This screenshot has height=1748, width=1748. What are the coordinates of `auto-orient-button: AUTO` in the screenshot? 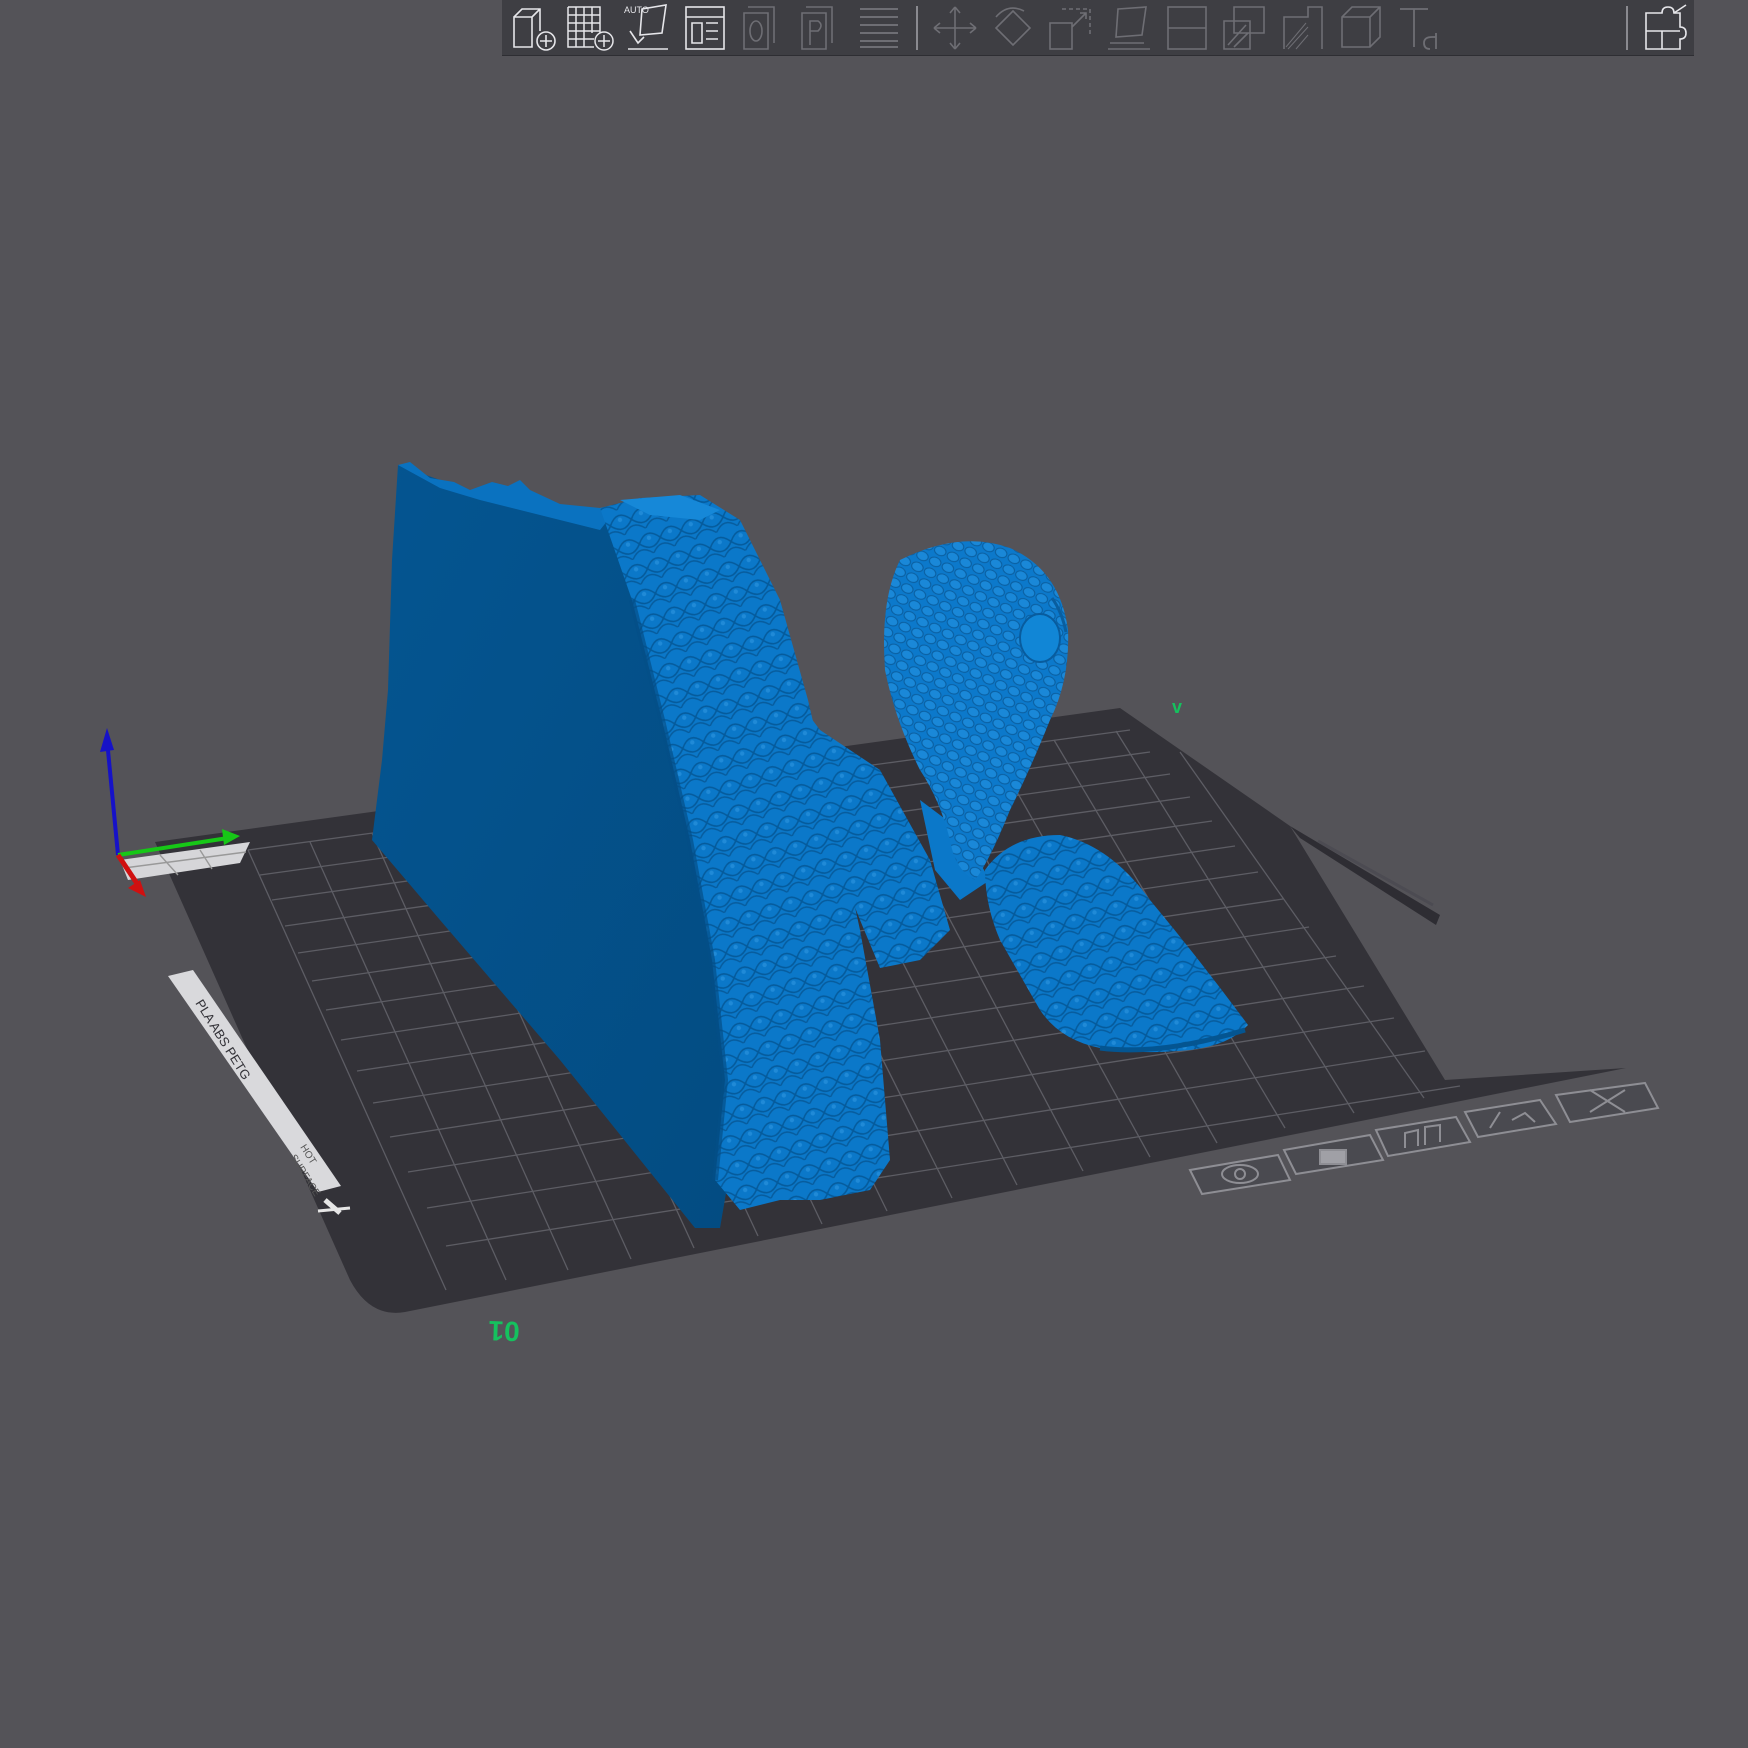 It's located at (647, 27).